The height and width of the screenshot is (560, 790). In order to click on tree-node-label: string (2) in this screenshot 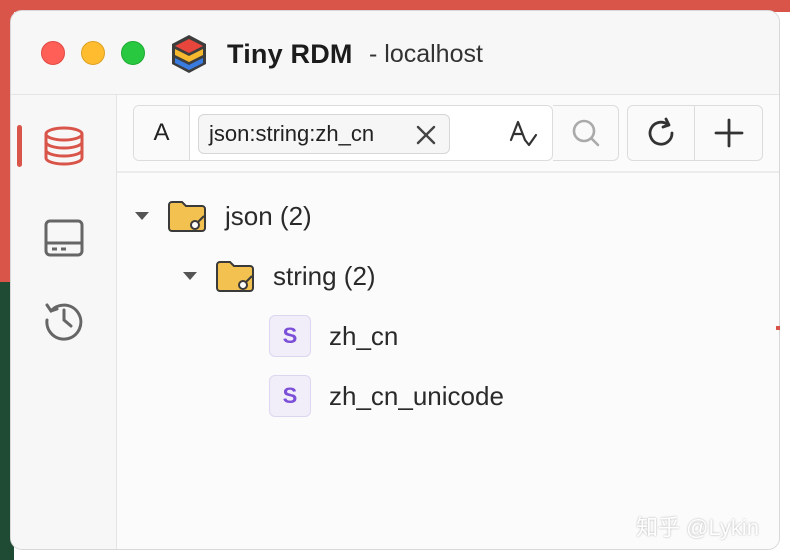, I will do `click(324, 275)`.